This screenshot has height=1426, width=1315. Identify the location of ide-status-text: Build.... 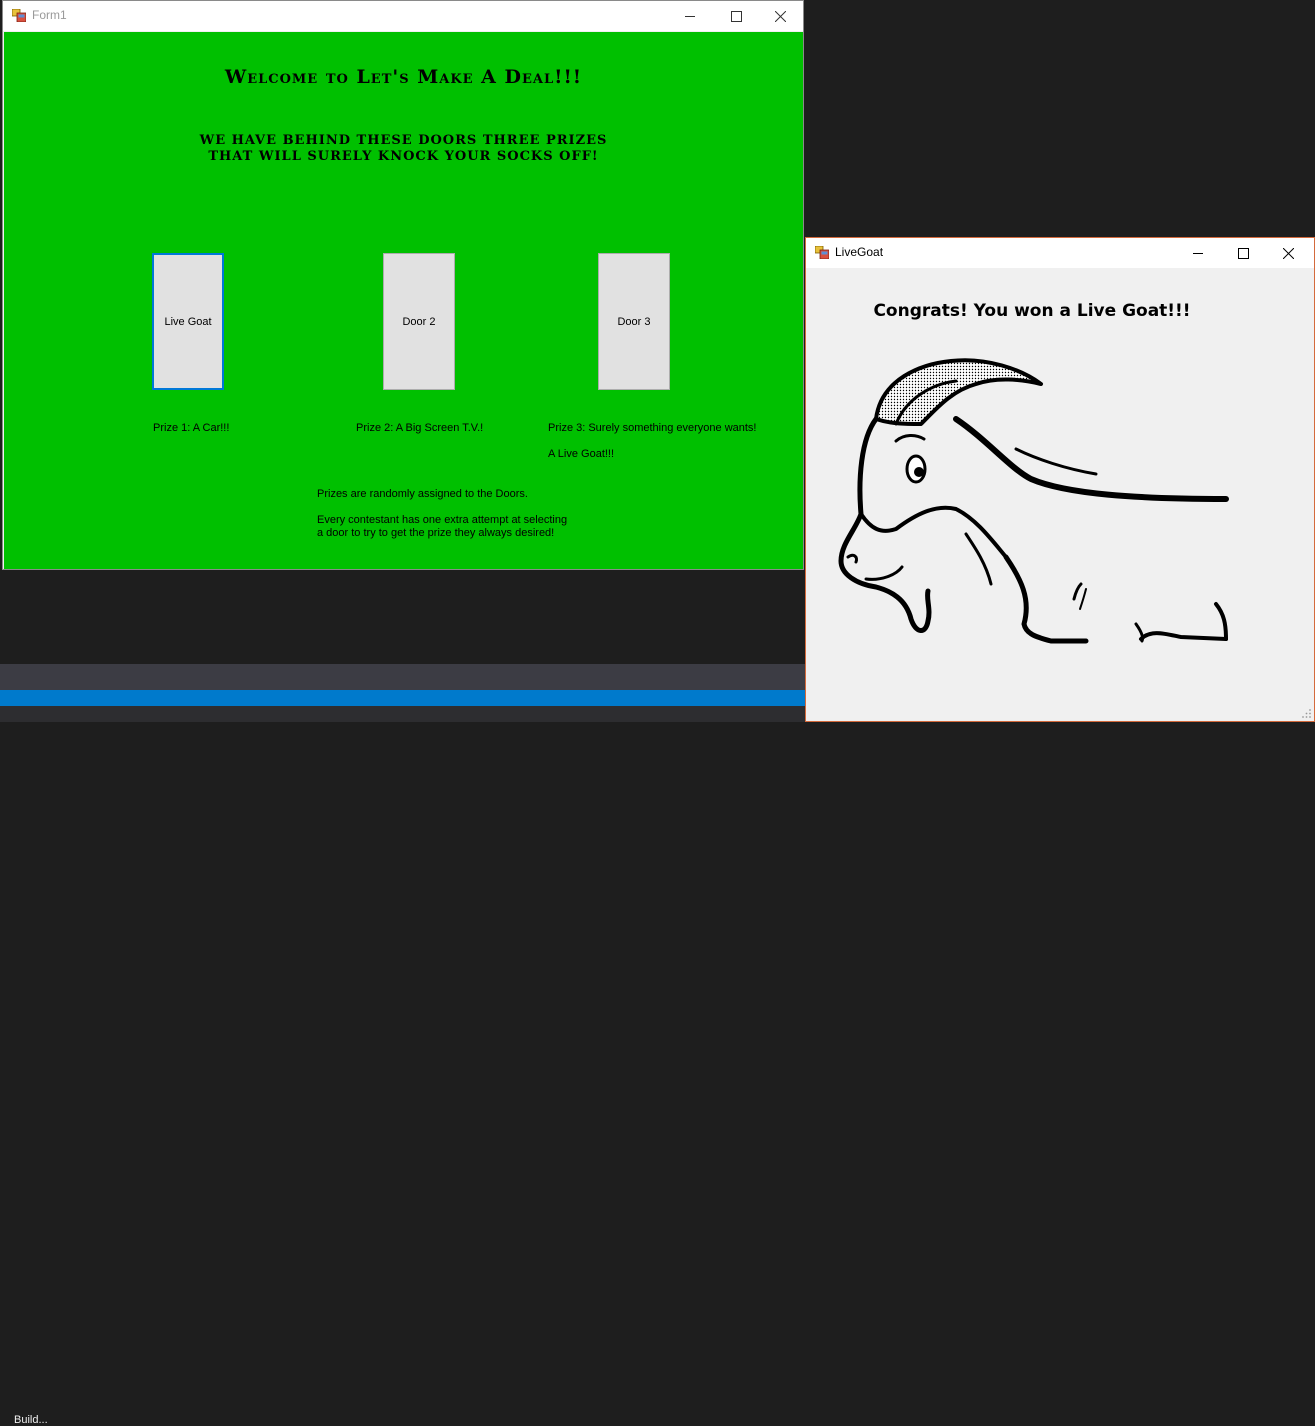
(31, 1420).